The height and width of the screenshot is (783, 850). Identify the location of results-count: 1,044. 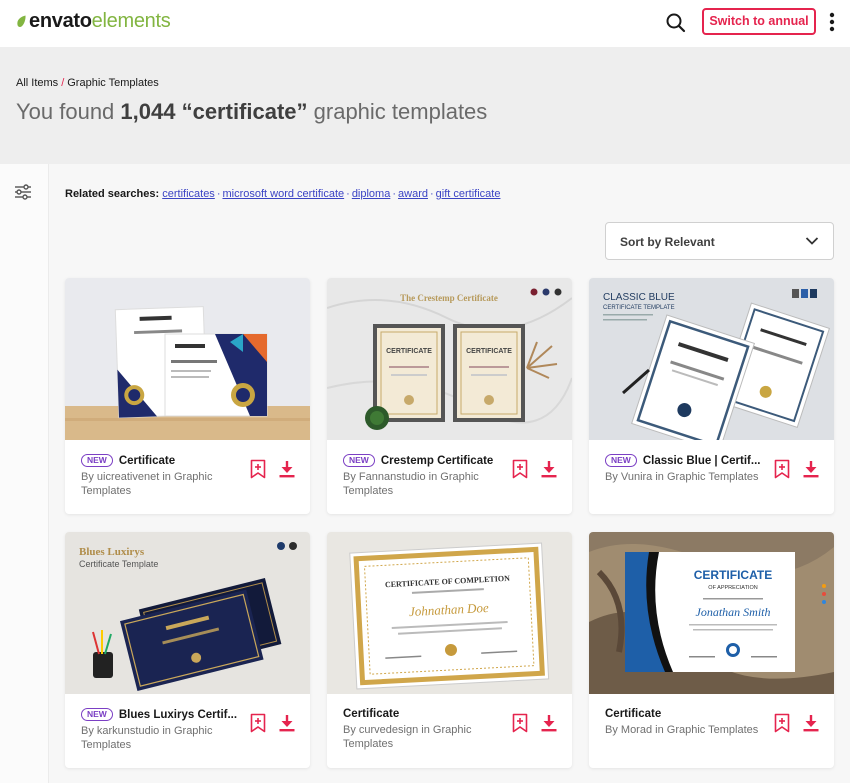
(148, 111).